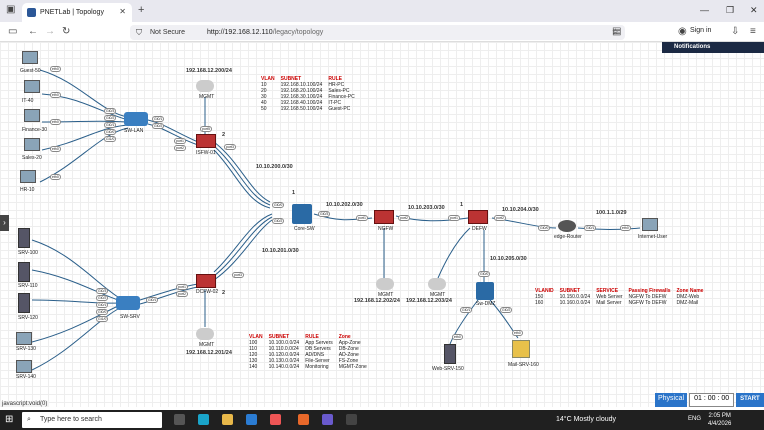 The height and width of the screenshot is (430, 764). I want to click on start-button: START, so click(750, 400).